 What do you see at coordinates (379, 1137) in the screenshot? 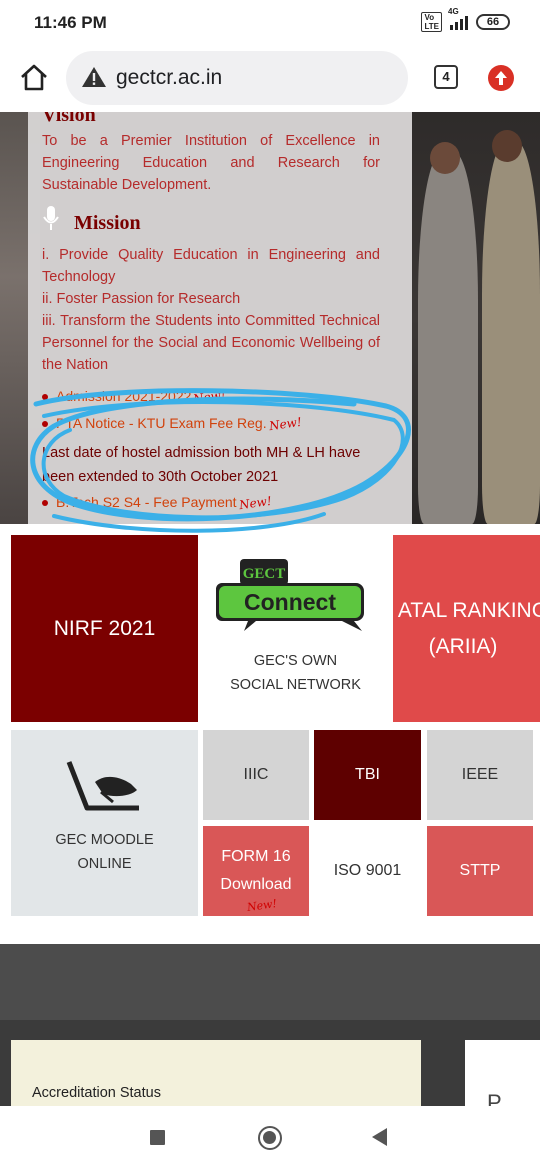
I see `back-icon` at bounding box center [379, 1137].